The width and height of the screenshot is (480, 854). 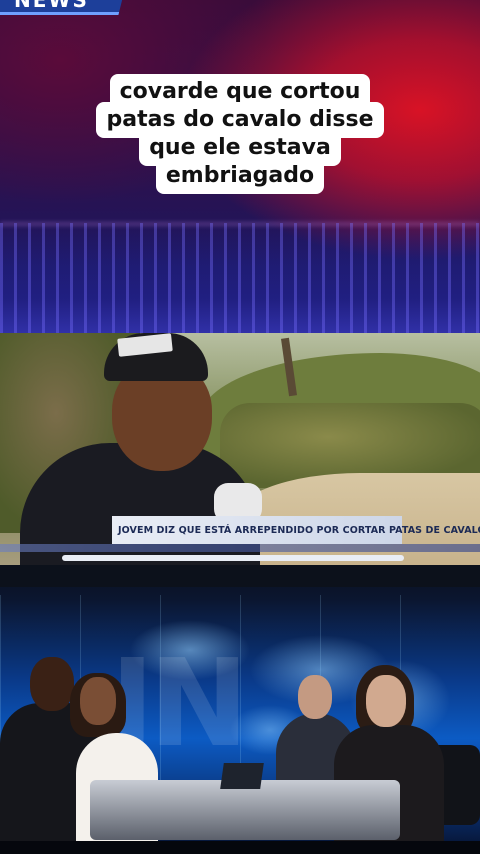 I want to click on anchor-1-head, so click(x=52, y=684).